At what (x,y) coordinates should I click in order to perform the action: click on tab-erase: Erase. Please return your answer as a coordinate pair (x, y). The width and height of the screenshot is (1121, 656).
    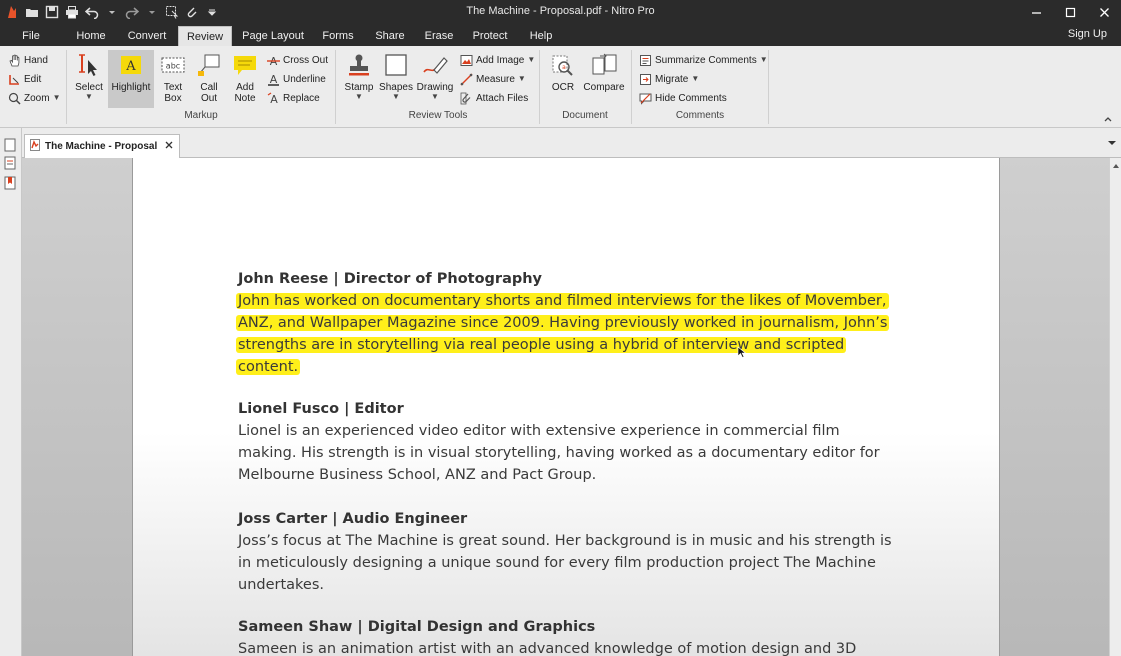
    Looking at the image, I should click on (439, 36).